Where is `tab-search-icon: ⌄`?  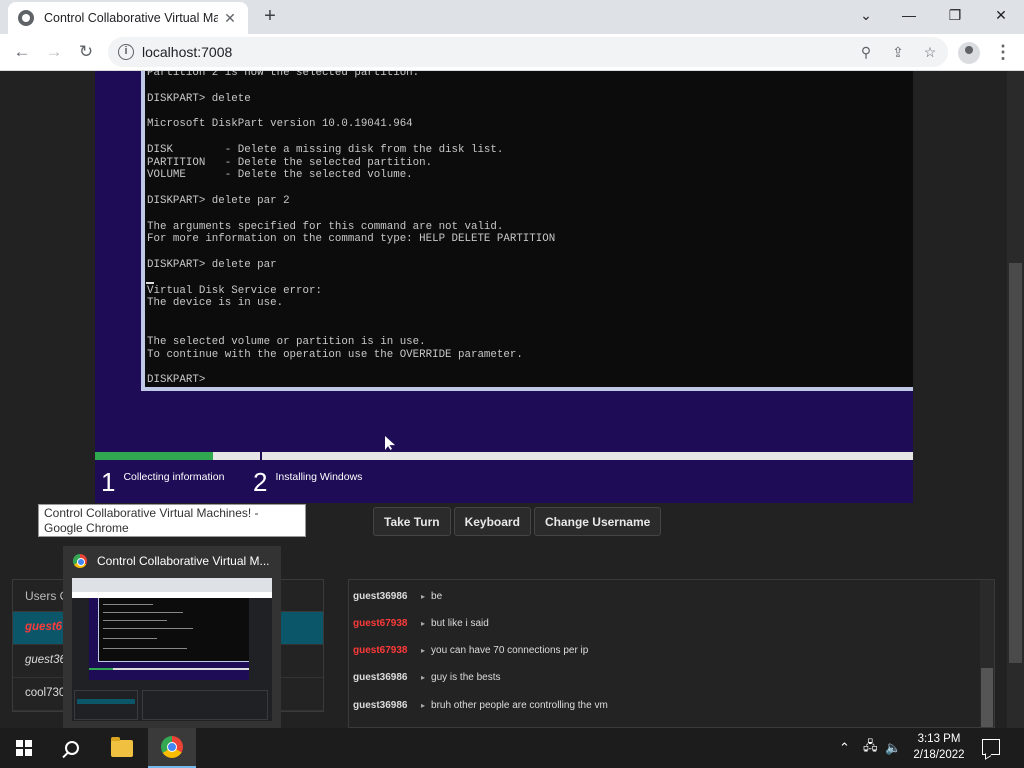 tab-search-icon: ⌄ is located at coordinates (866, 15).